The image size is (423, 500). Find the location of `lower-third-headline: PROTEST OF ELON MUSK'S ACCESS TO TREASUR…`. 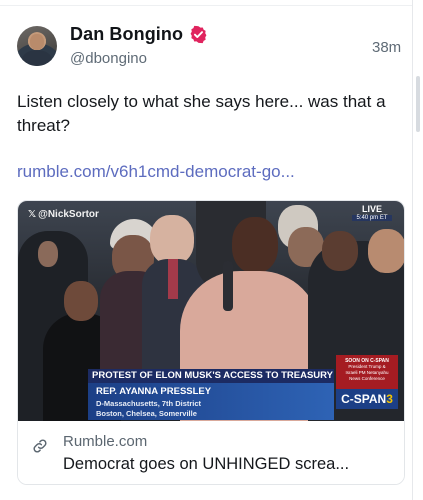

lower-third-headline: PROTEST OF ELON MUSK'S ACCESS TO TREASUR… is located at coordinates (211, 376).